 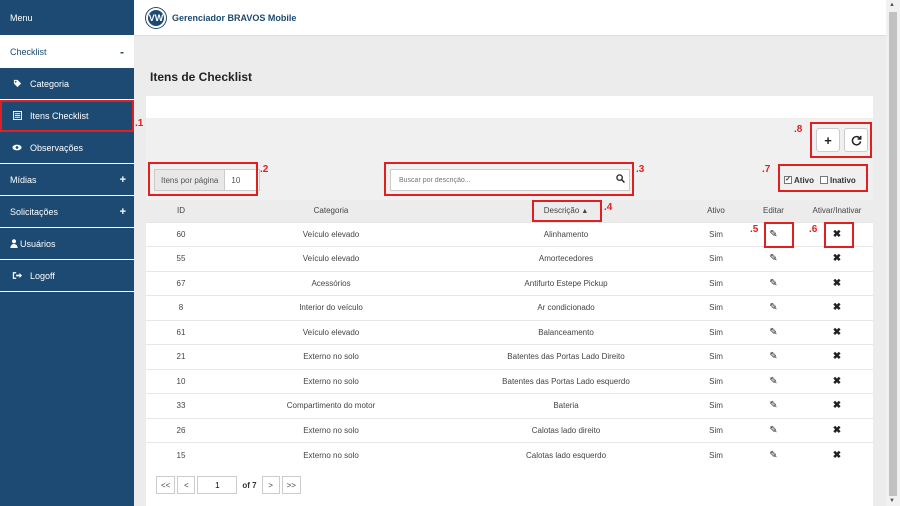 I want to click on add-button: +, so click(x=828, y=140).